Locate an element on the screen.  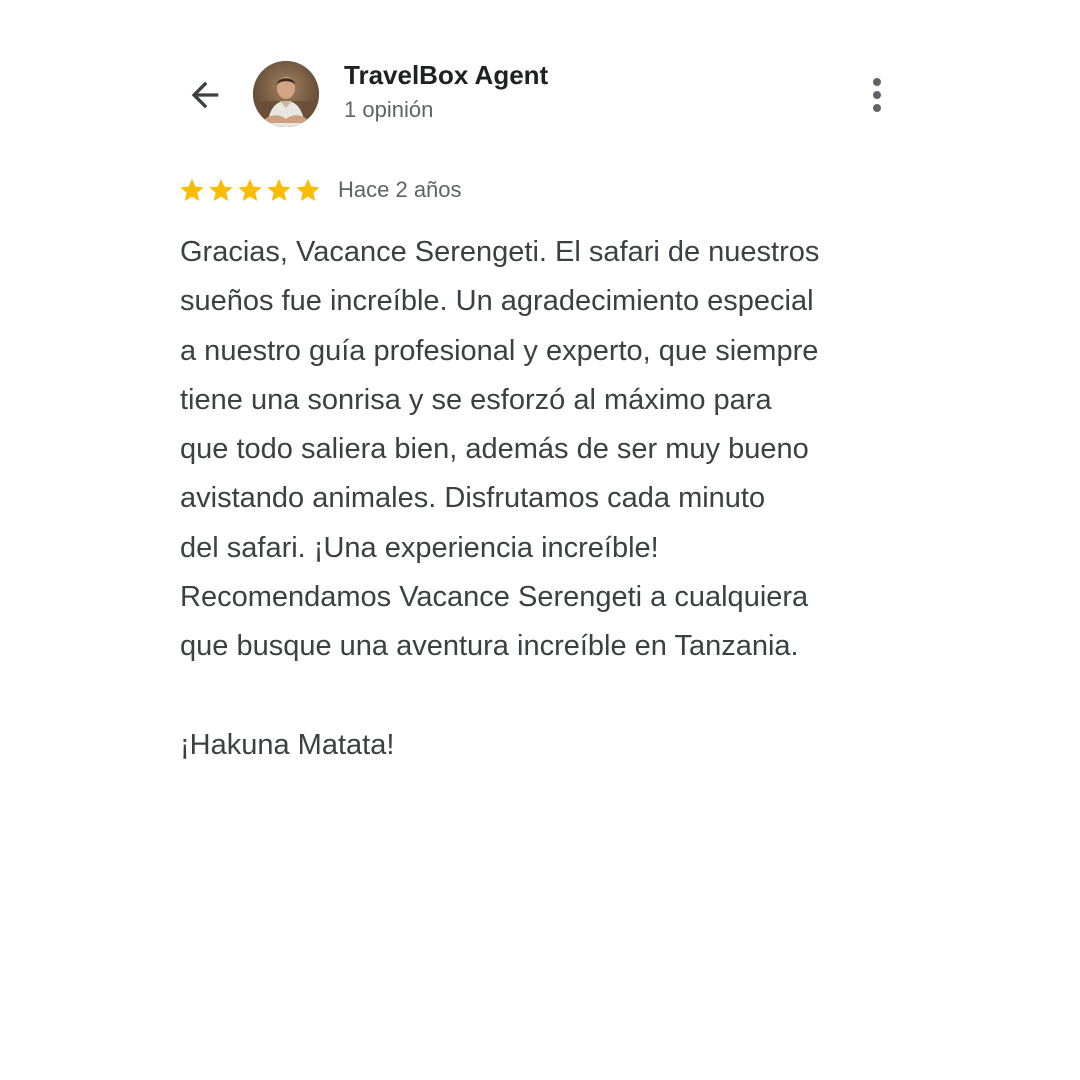
review-count: 1 opinión is located at coordinates (389, 109).